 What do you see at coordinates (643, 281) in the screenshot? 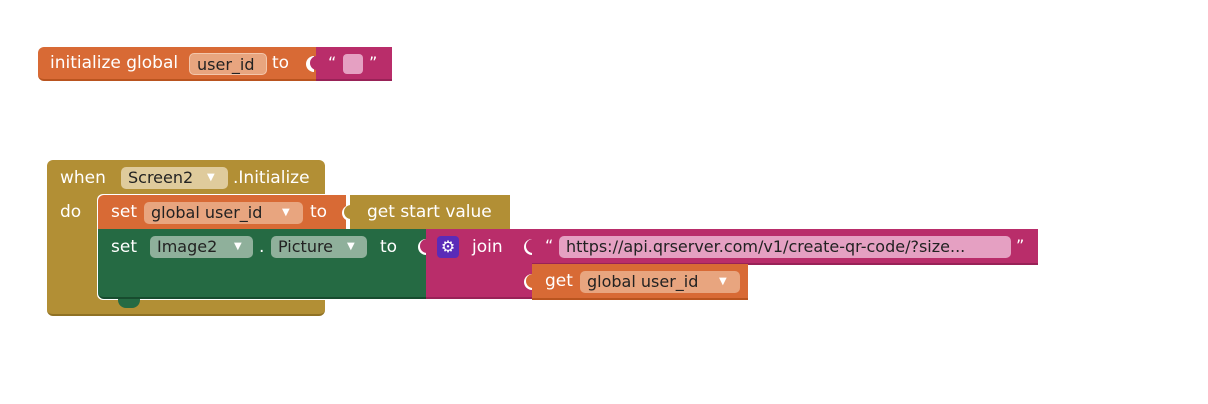
I see `get-var-dropdown-text: global user_id` at bounding box center [643, 281].